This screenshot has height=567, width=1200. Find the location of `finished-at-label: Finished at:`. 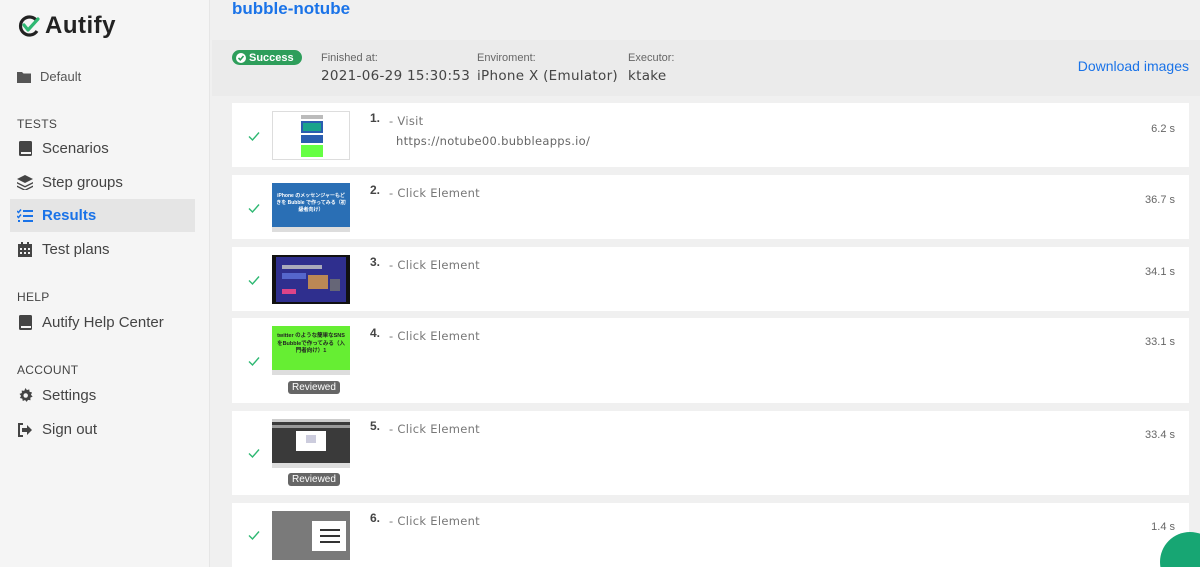

finished-at-label: Finished at: is located at coordinates (349, 58).